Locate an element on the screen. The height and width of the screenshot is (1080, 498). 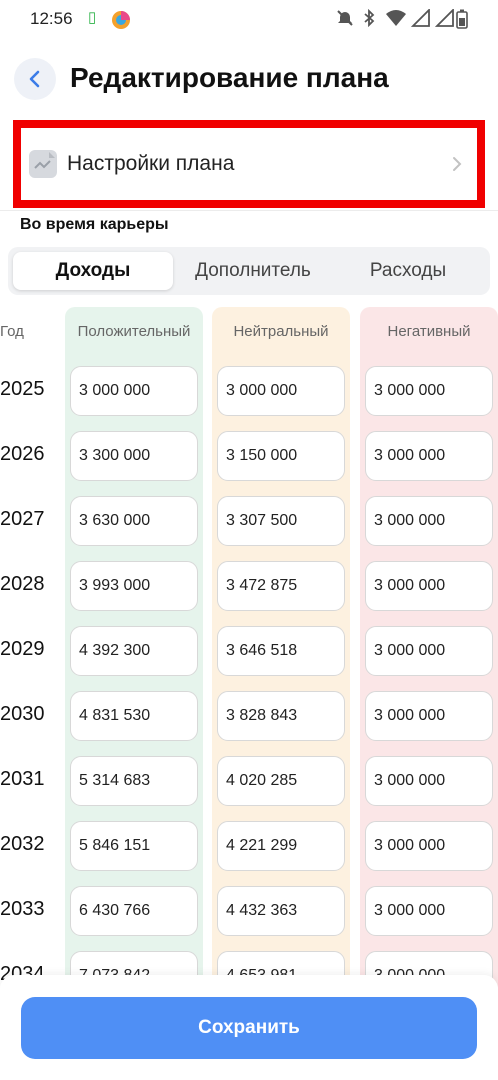
neutral-column-header: Нейтральный is located at coordinates (281, 331).